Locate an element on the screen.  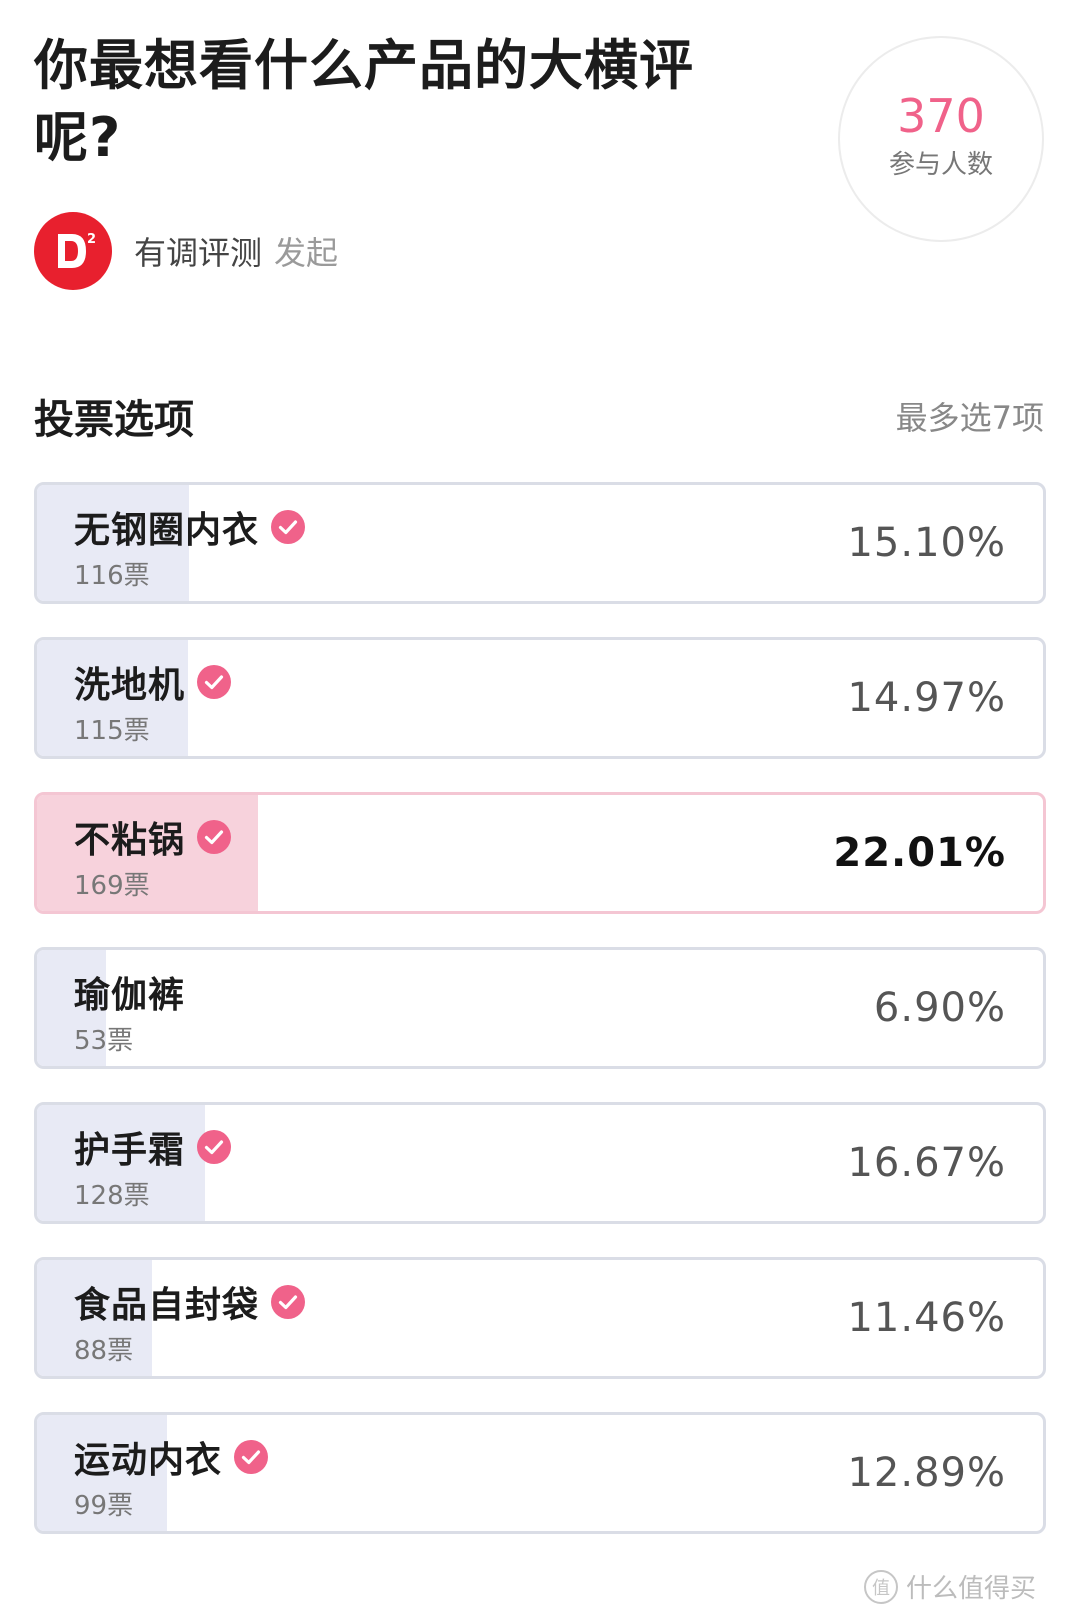
poll-option: 运动内衣 99票 12.89% is located at coordinates (540, 1473).